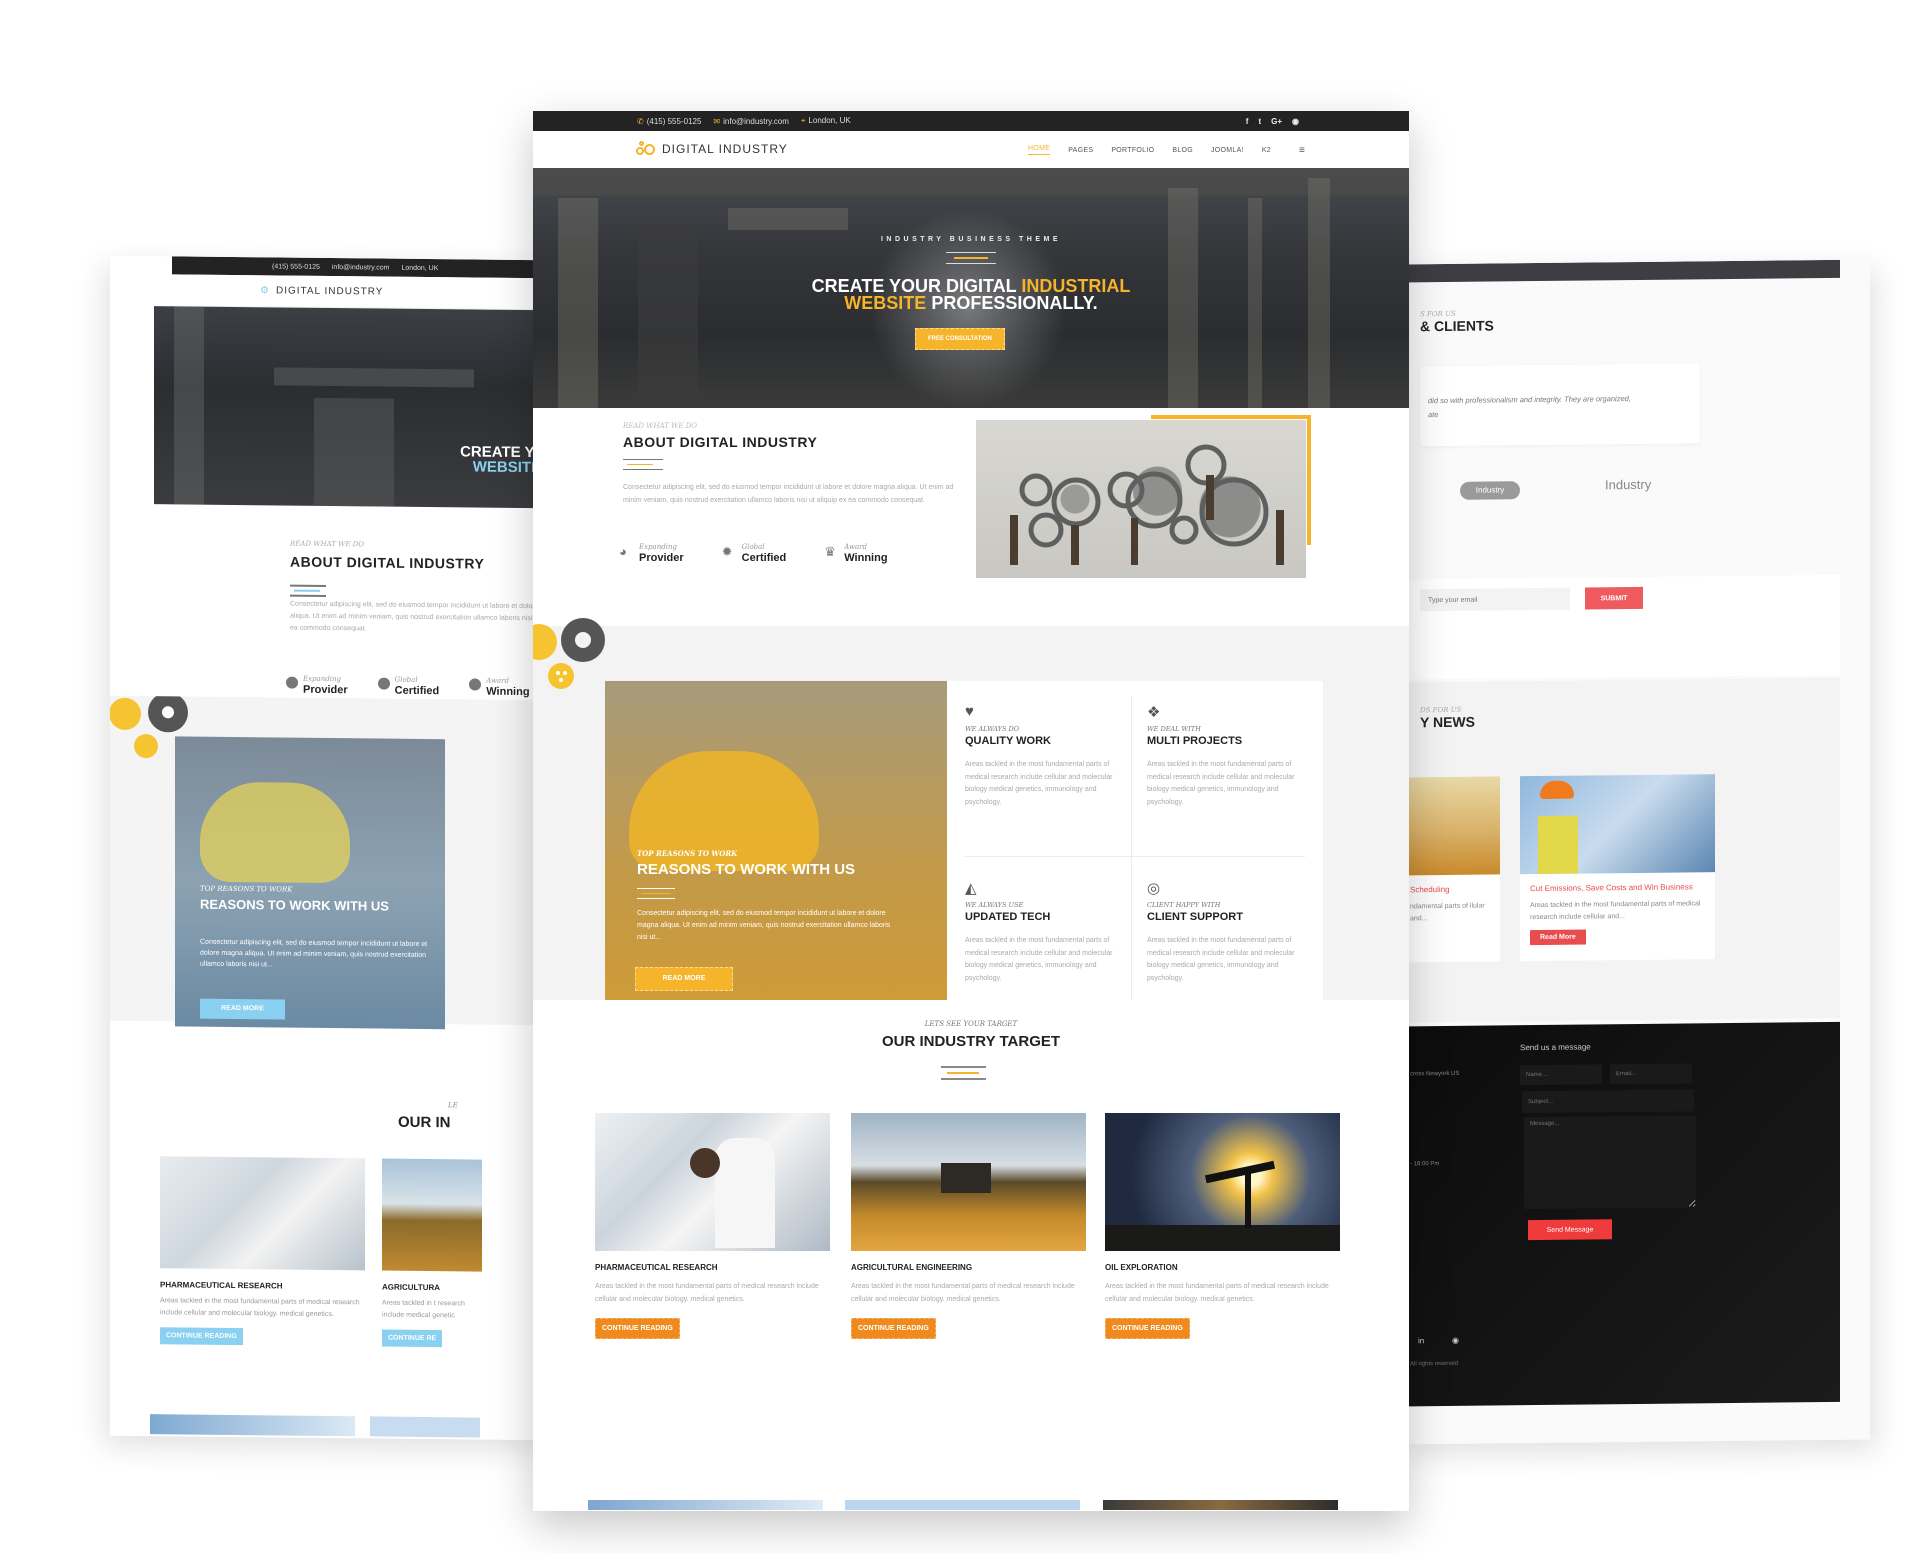 The image size is (1920, 1553). What do you see at coordinates (1561, 1075) in the screenshot?
I see `contact-name-input` at bounding box center [1561, 1075].